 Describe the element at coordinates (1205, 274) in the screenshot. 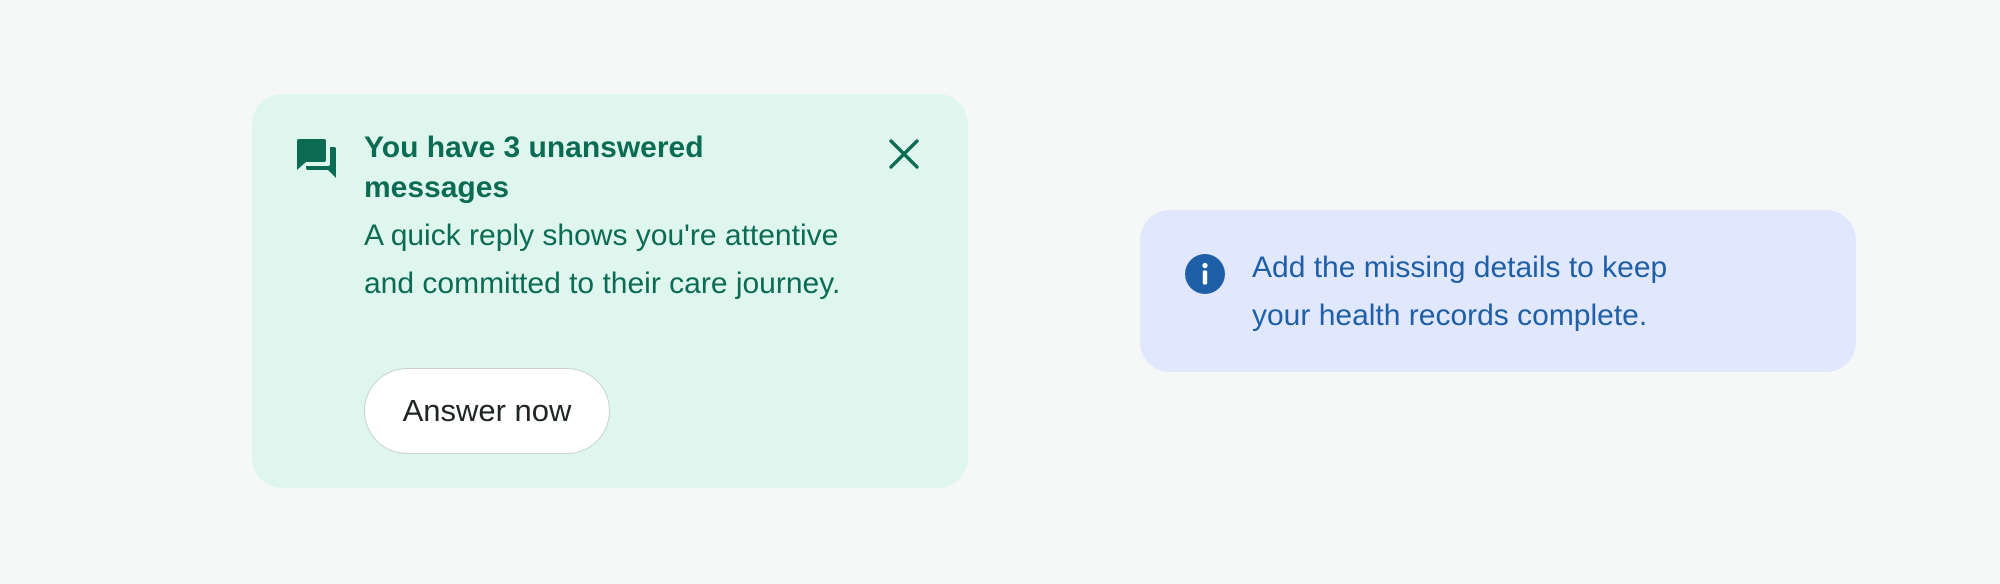

I see `info-icon` at that location.